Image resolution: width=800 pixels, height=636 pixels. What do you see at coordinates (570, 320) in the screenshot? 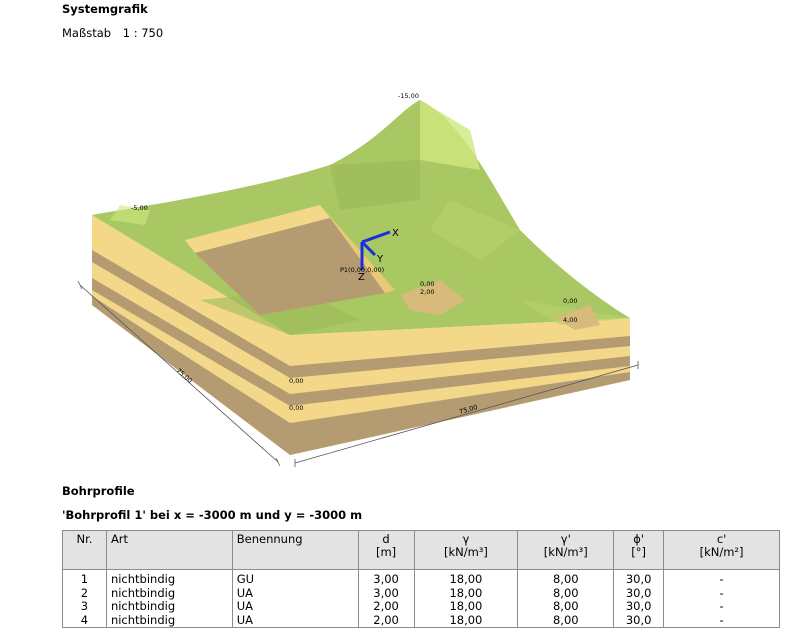
I see `right-label-b: 4,00` at bounding box center [570, 320].